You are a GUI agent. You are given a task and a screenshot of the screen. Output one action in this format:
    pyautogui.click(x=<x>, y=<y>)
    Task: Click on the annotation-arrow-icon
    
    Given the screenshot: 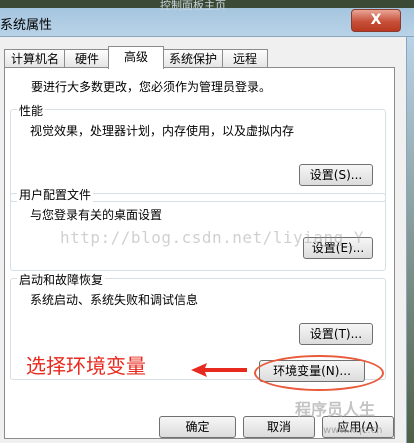 What is the action you would take?
    pyautogui.click(x=219, y=370)
    